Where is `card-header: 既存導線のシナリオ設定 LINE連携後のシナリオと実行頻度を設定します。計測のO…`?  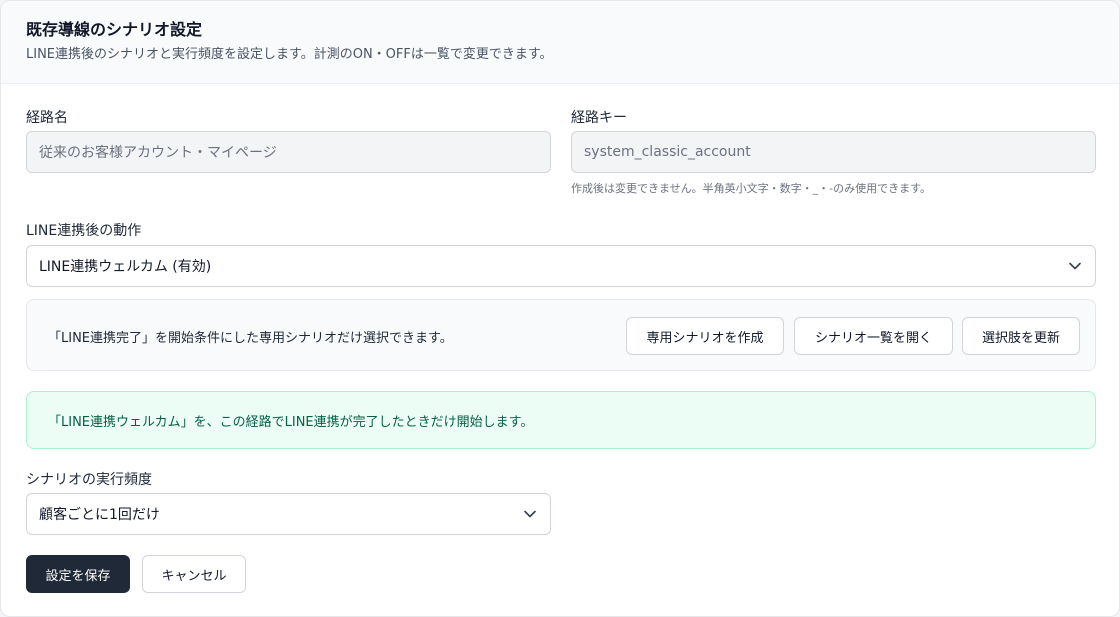 card-header: 既存導線のシナリオ設定 LINE連携後のシナリオと実行頻度を設定します。計測のO… is located at coordinates (560, 42).